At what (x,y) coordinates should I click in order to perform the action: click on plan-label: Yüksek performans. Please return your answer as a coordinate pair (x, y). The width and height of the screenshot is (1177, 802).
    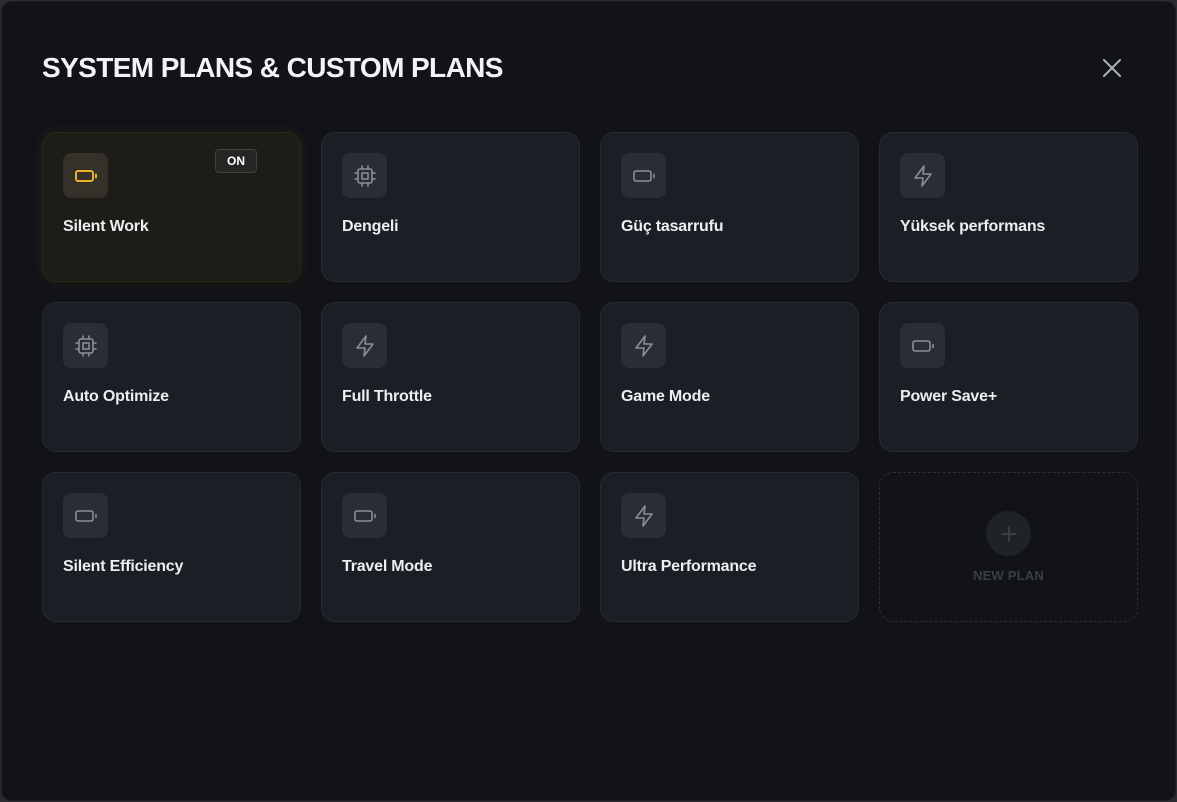
    Looking at the image, I should click on (973, 226).